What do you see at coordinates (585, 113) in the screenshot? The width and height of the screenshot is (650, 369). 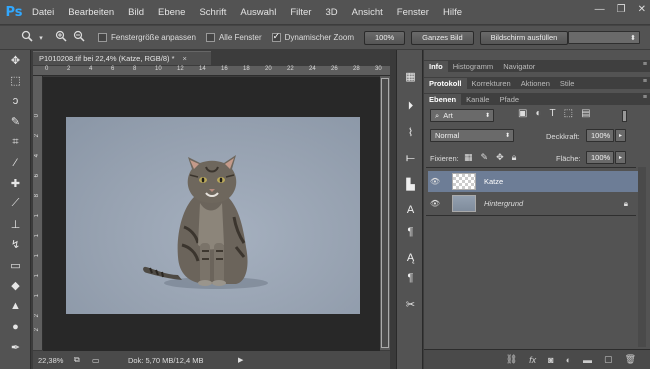 I see `smart-object-filter-icon: ▤` at bounding box center [585, 113].